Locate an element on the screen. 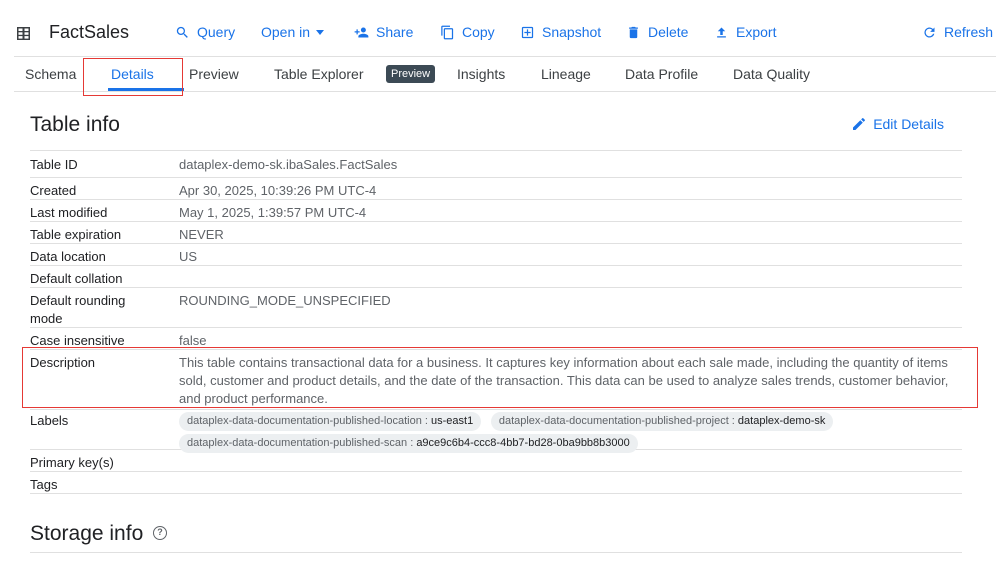 This screenshot has width=998, height=568. info-key: Table expiration is located at coordinates (76, 234).